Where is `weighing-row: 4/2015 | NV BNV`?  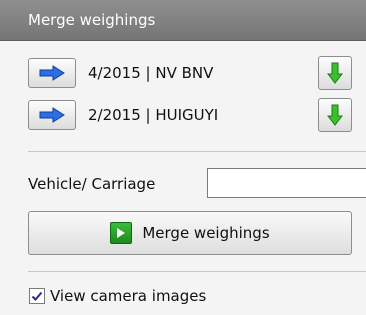 weighing-row: 4/2015 | NV BNV is located at coordinates (183, 74).